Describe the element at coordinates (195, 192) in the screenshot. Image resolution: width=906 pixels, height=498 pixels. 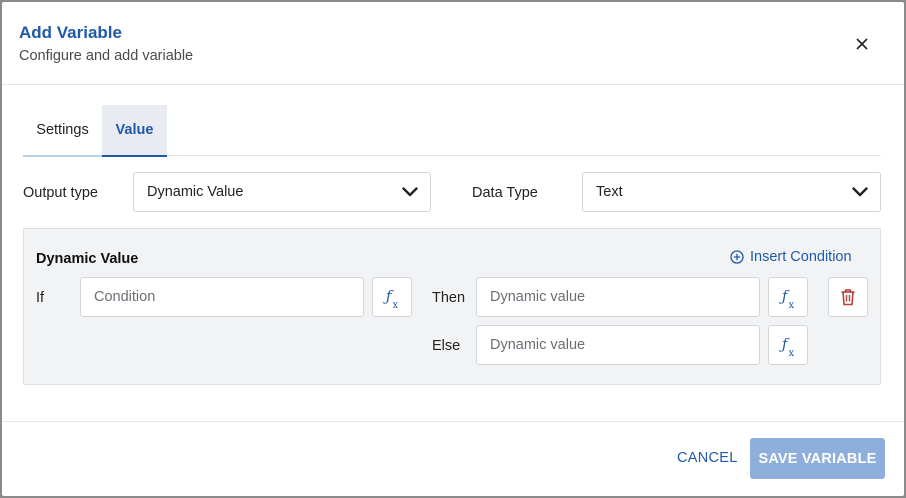
I see `output-type-value: Dynamic Value` at that location.